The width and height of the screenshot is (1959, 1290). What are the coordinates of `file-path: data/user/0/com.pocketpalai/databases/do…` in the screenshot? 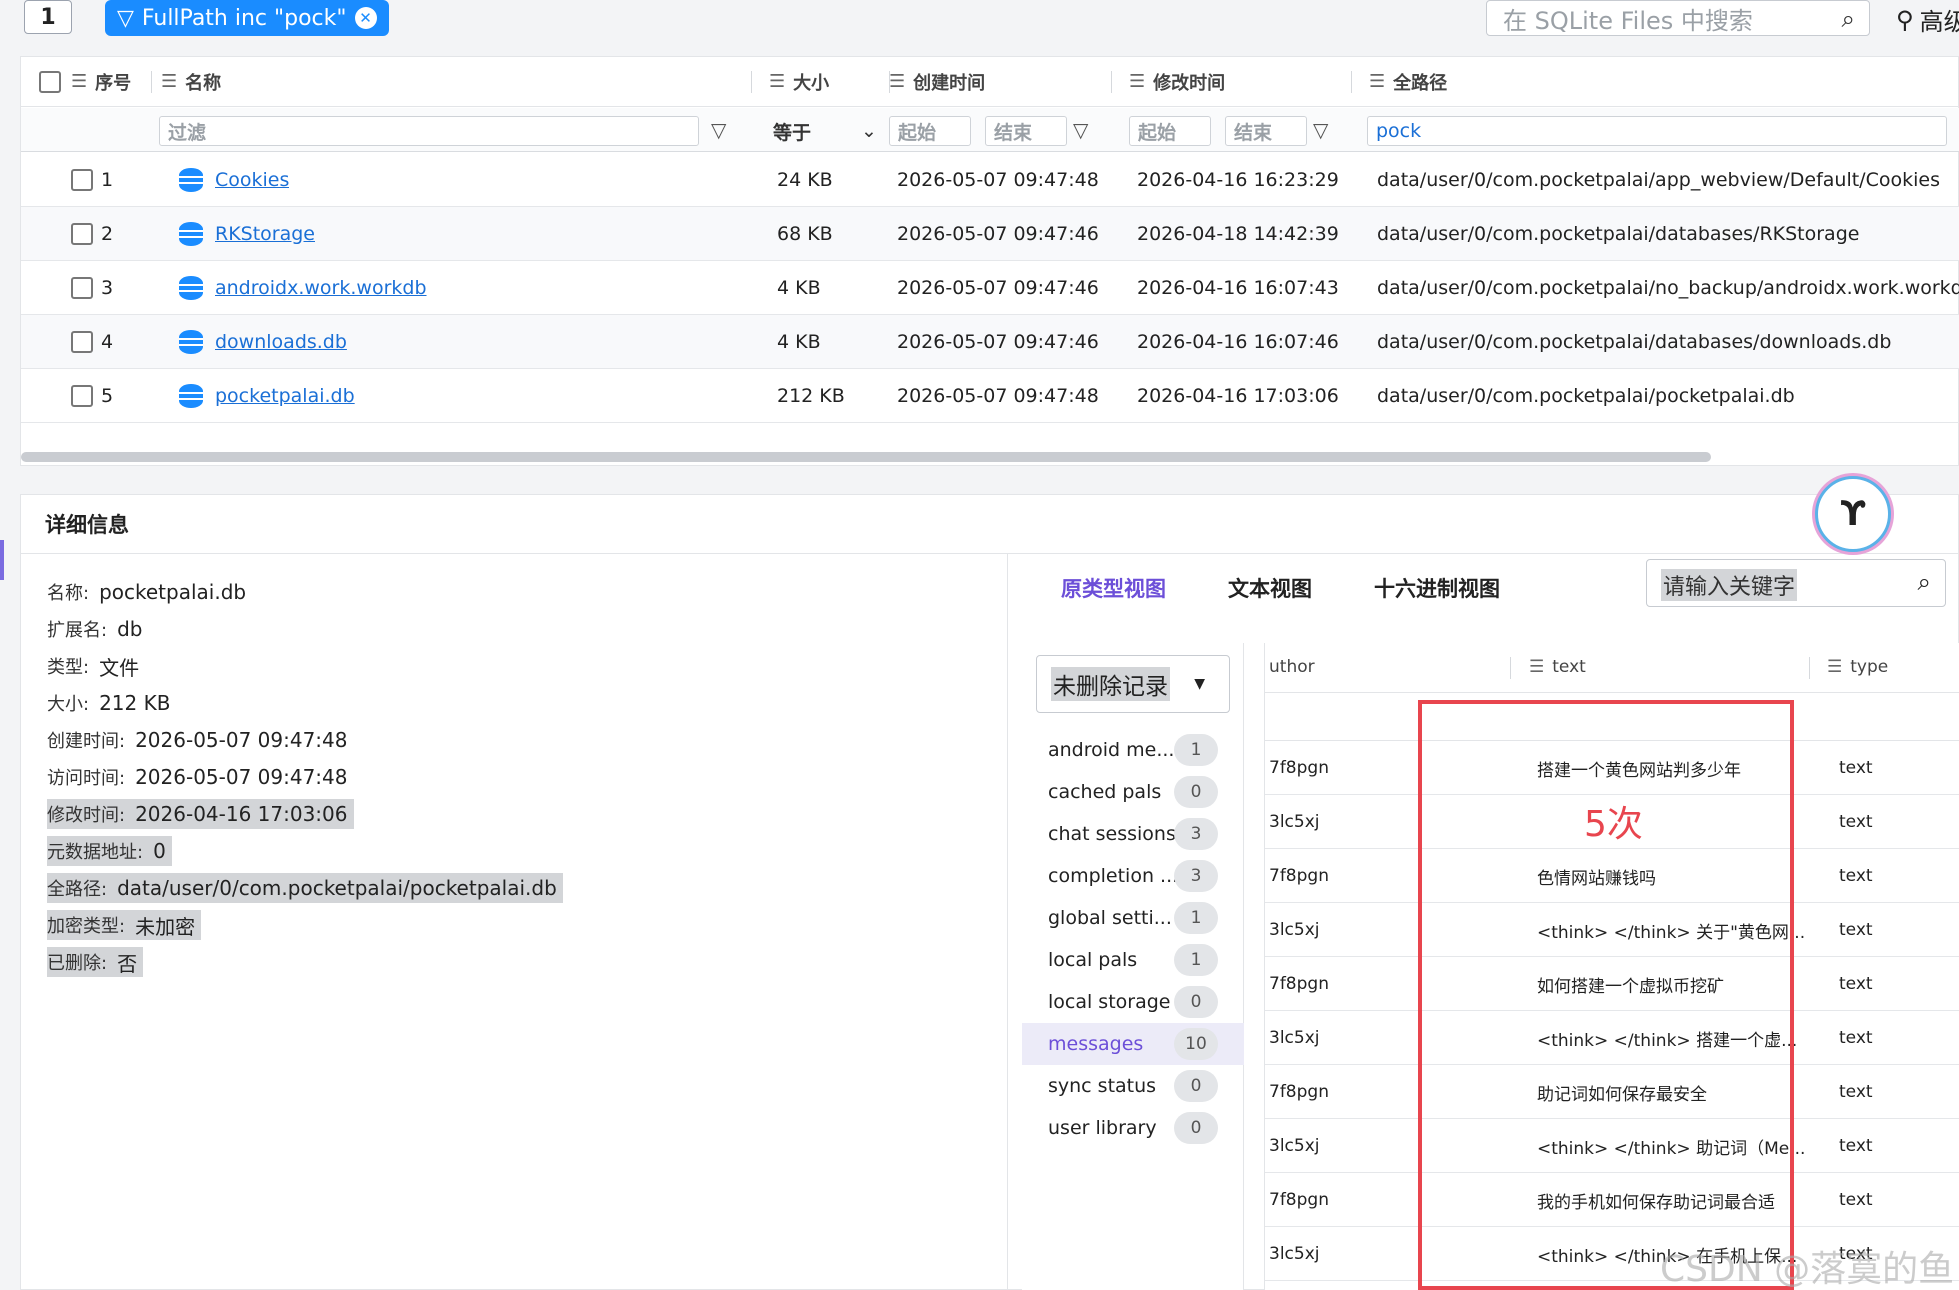 It's located at (1634, 341).